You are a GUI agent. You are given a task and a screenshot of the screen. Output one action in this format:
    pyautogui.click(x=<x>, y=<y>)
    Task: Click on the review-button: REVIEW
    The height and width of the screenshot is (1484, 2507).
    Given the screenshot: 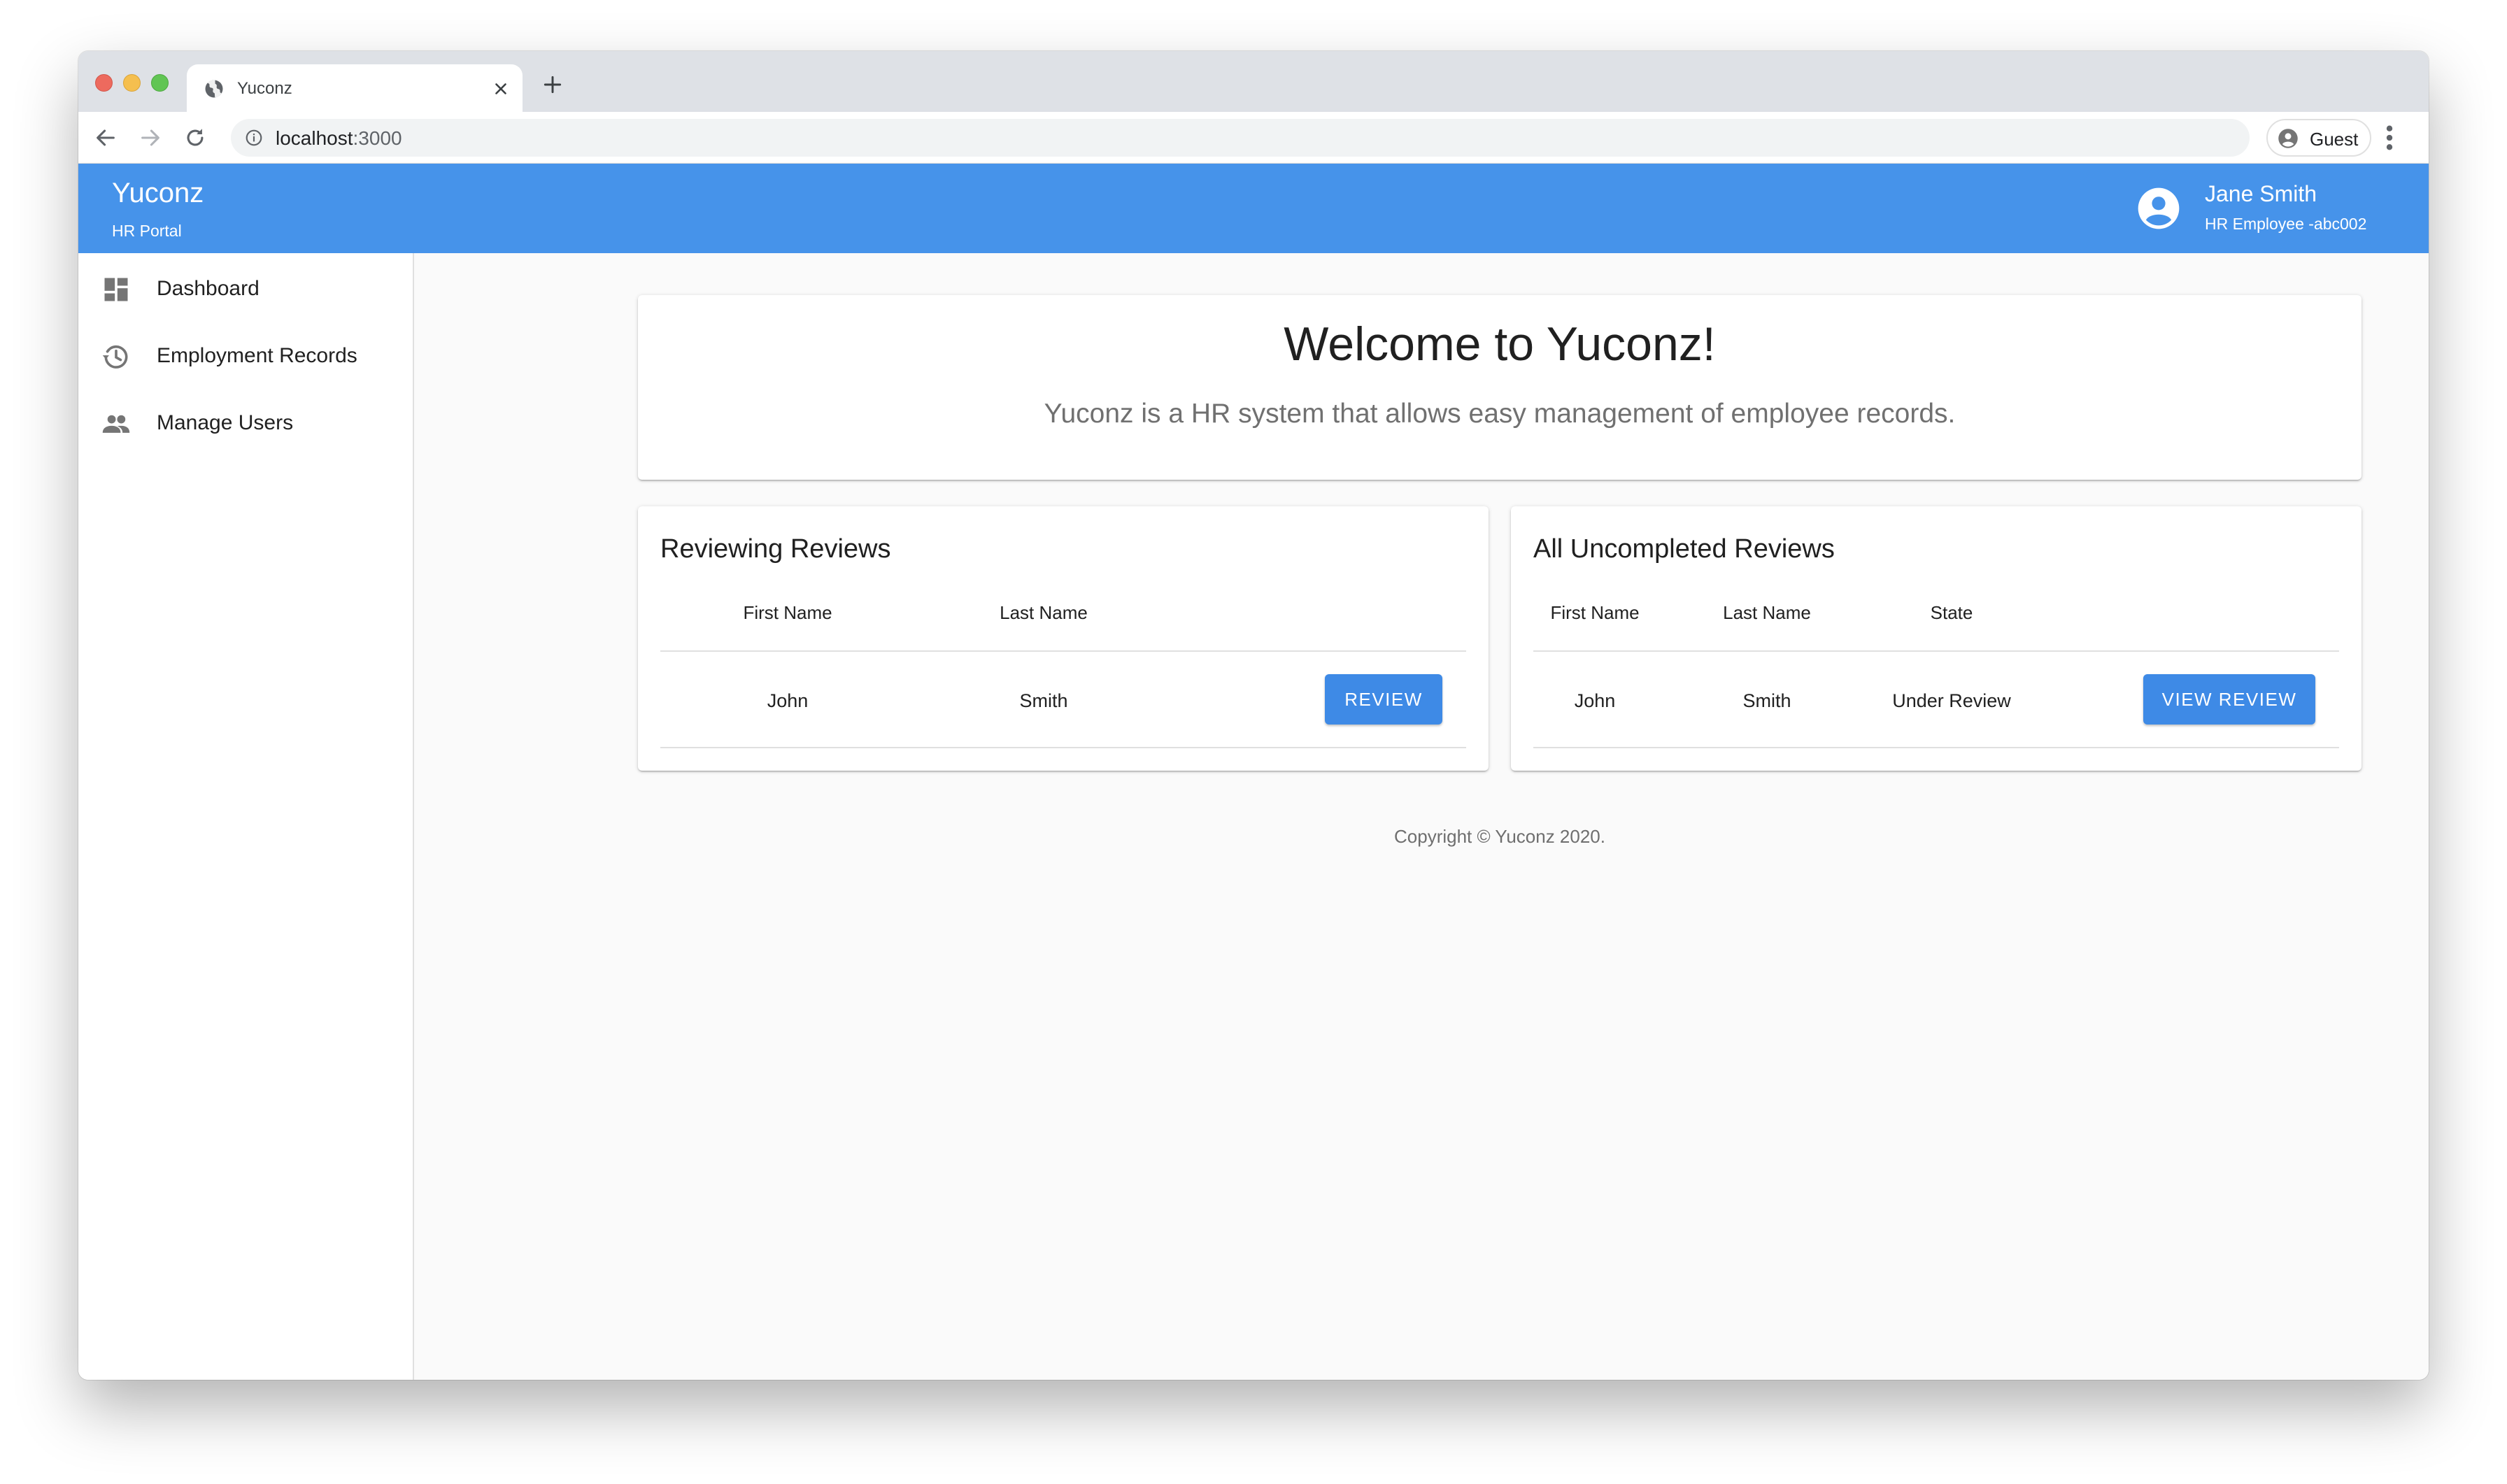 What is the action you would take?
    pyautogui.click(x=1383, y=699)
    